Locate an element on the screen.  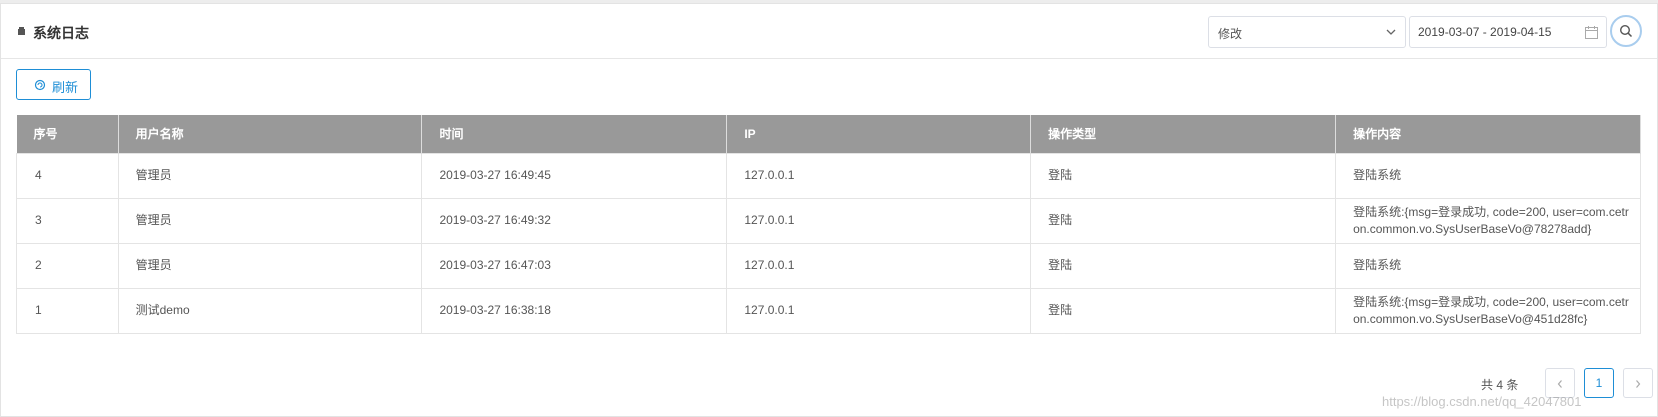
chevron-left-icon is located at coordinates (1559, 384).